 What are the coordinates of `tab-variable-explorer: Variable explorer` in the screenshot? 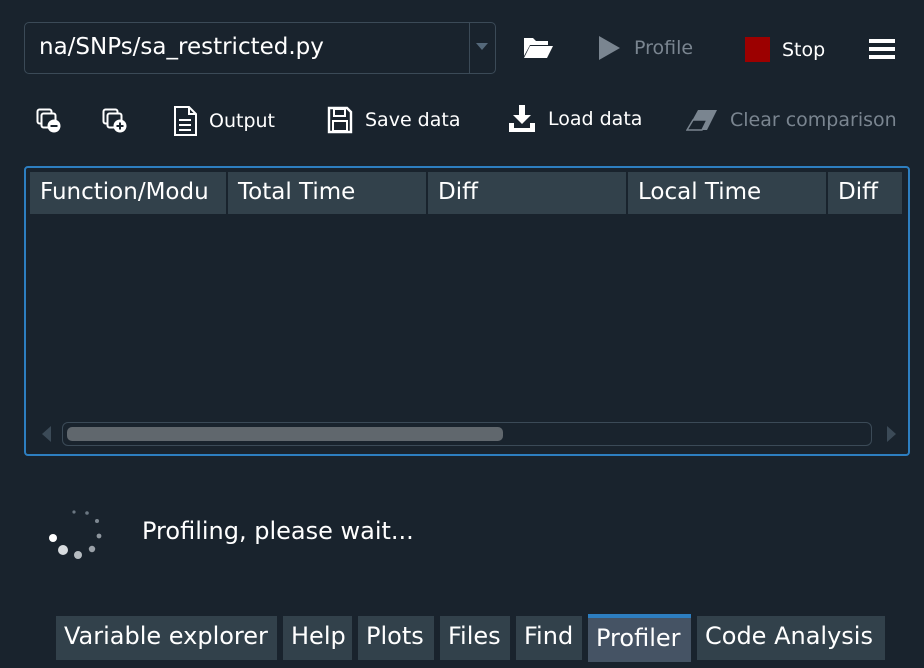 It's located at (166, 638).